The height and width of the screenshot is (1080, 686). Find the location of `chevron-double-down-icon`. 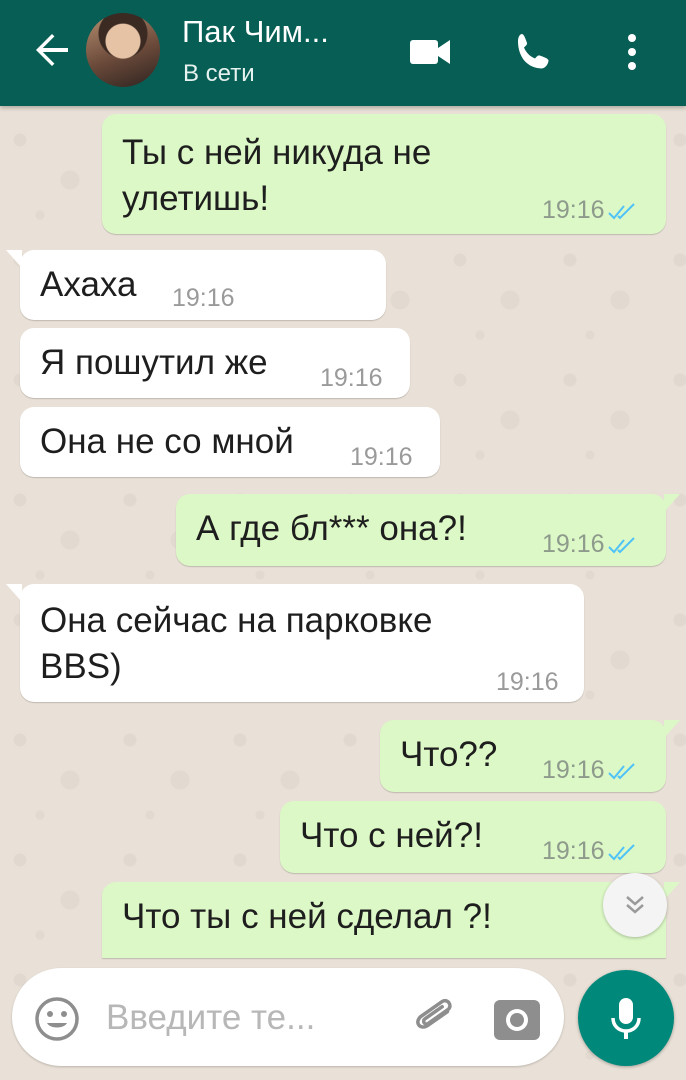

chevron-double-down-icon is located at coordinates (635, 905).